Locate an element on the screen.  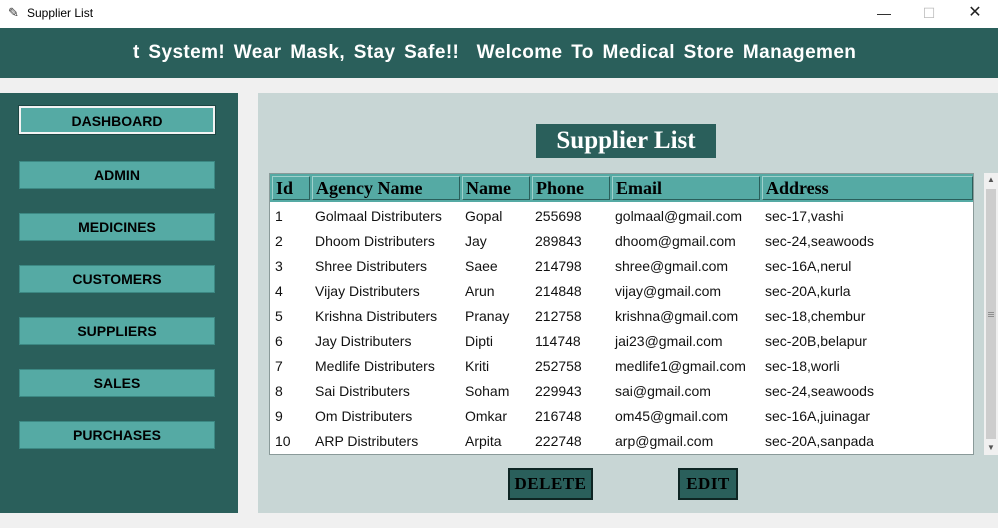
cell-phone: 214848 is located at coordinates (558, 291).